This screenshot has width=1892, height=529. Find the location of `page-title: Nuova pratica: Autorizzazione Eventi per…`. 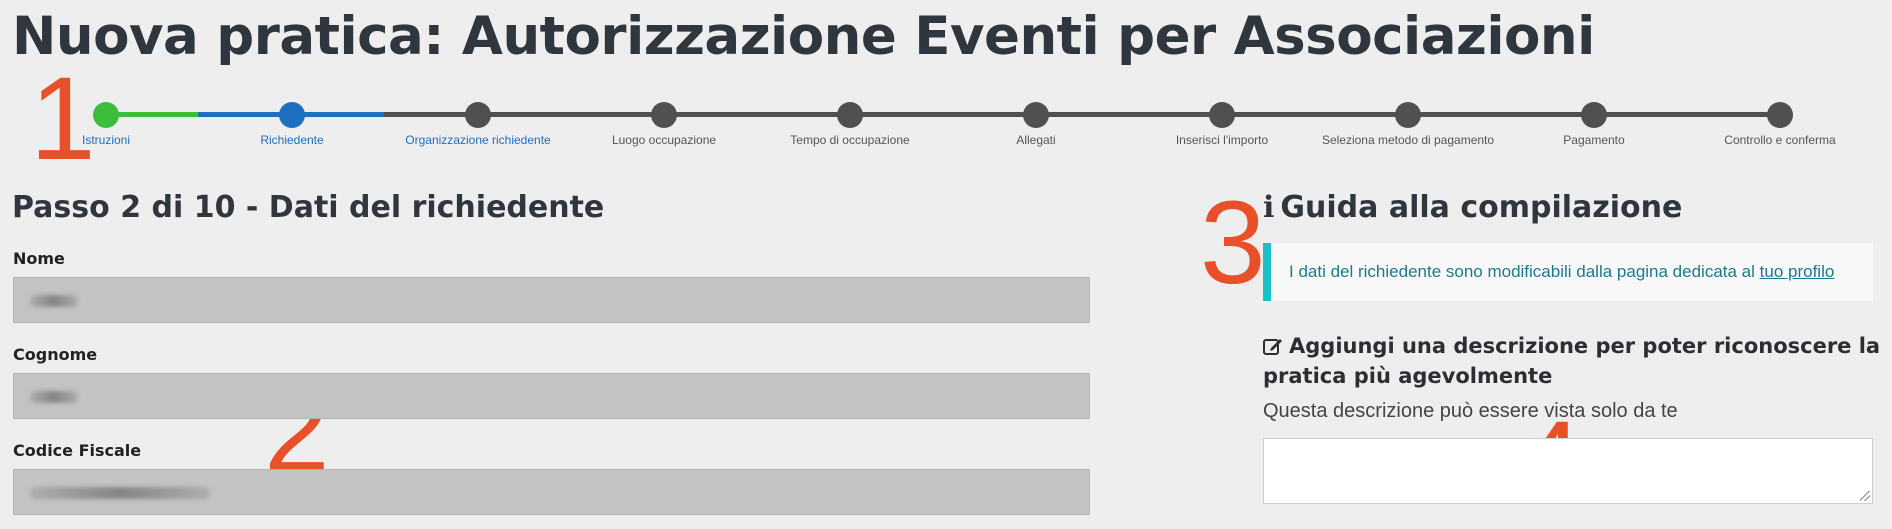

page-title: Nuova pratica: Autorizzazione Eventi per… is located at coordinates (803, 36).